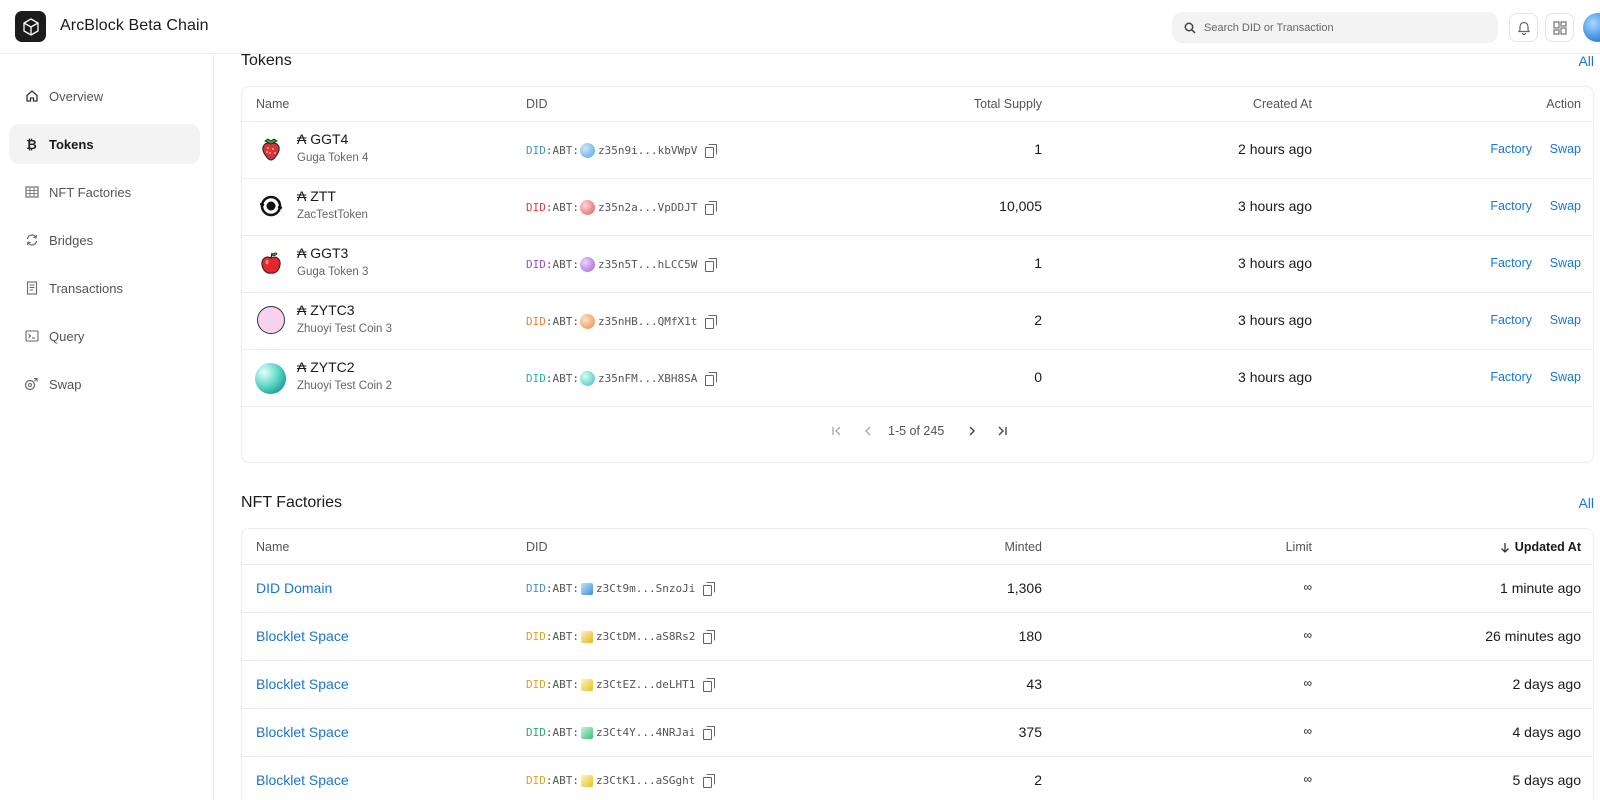  I want to click on total-supply: 2, so click(1038, 320).